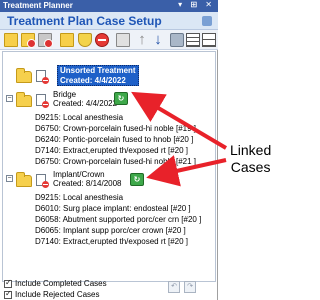 Image resolution: width=320 pixels, height=300 pixels. What do you see at coordinates (186, 171) in the screenshot?
I see `arrow-to-implant-link` at bounding box center [186, 171].